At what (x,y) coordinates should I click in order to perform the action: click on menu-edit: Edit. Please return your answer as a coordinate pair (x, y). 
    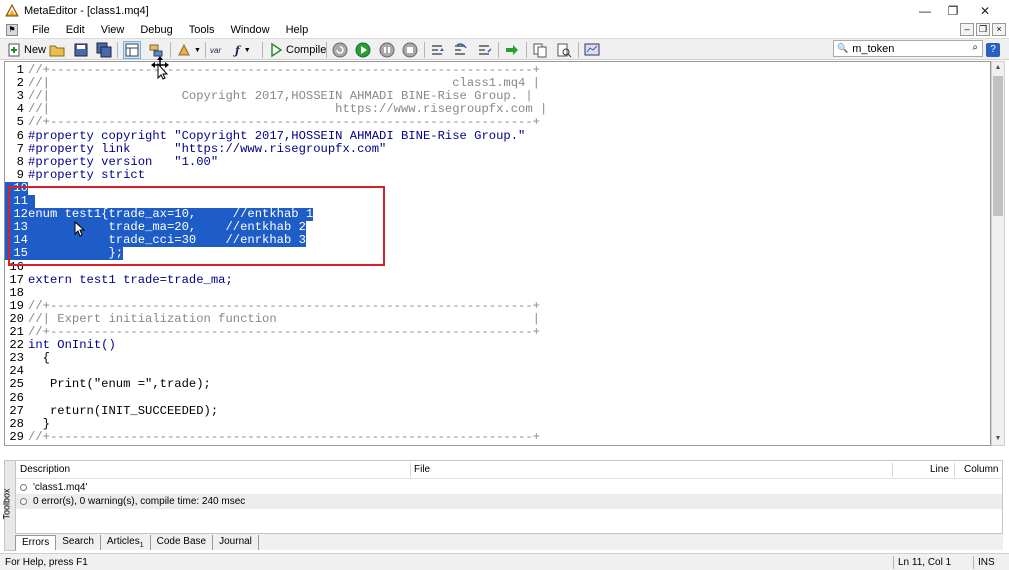
    Looking at the image, I should click on (75, 30).